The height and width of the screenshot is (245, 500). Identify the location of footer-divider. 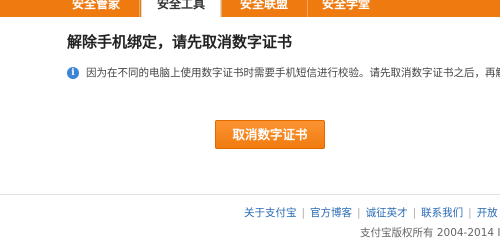
(250, 194).